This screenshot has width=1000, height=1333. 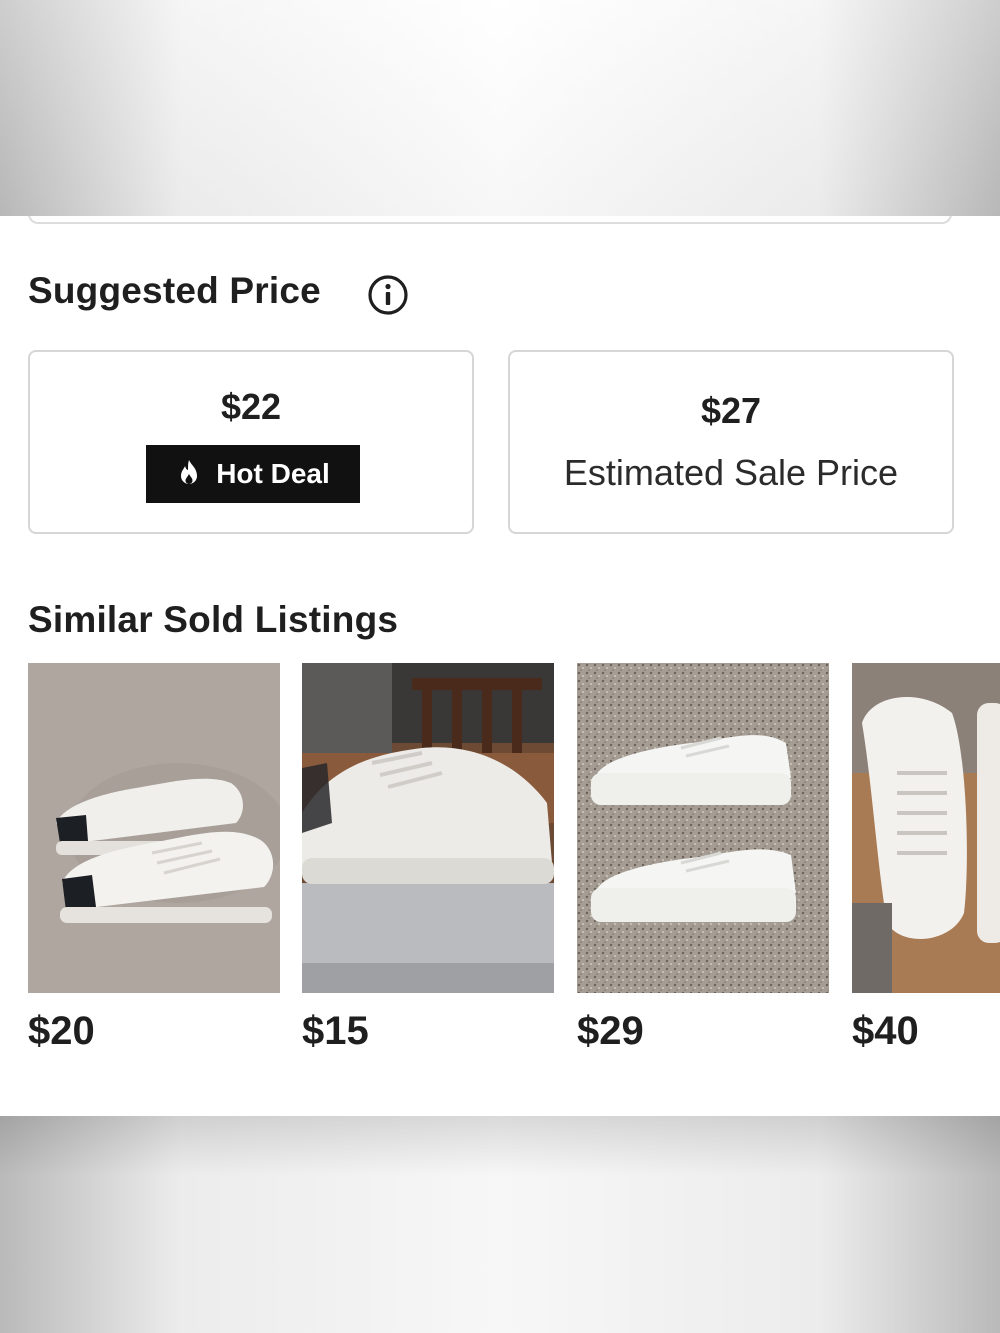 I want to click on sold-listing-card: $29, so click(x=703, y=863).